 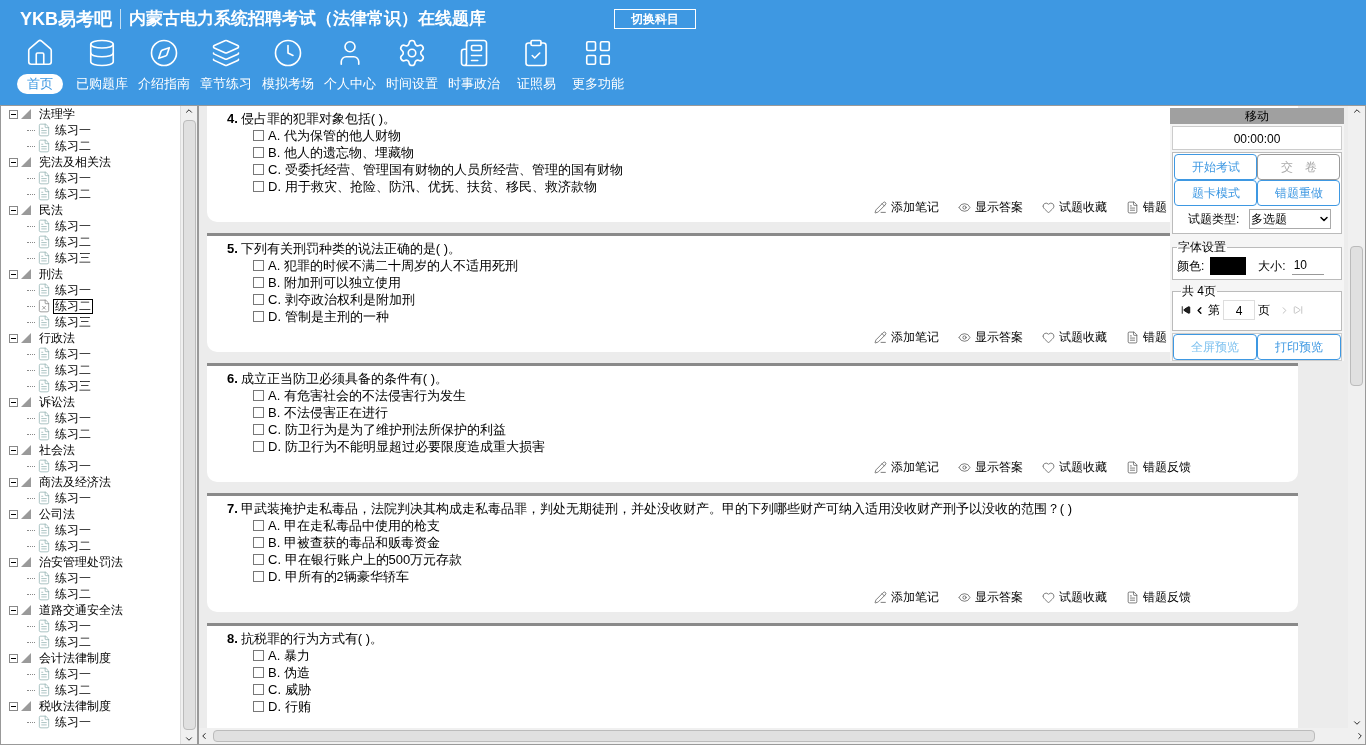 I want to click on tree-group-label: 民法, so click(x=51, y=210).